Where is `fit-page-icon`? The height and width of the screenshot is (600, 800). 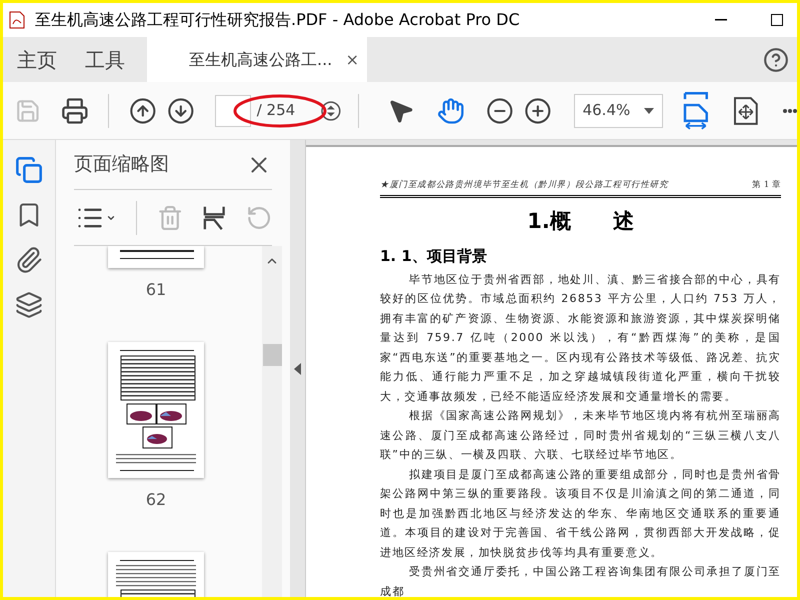
fit-page-icon is located at coordinates (695, 110).